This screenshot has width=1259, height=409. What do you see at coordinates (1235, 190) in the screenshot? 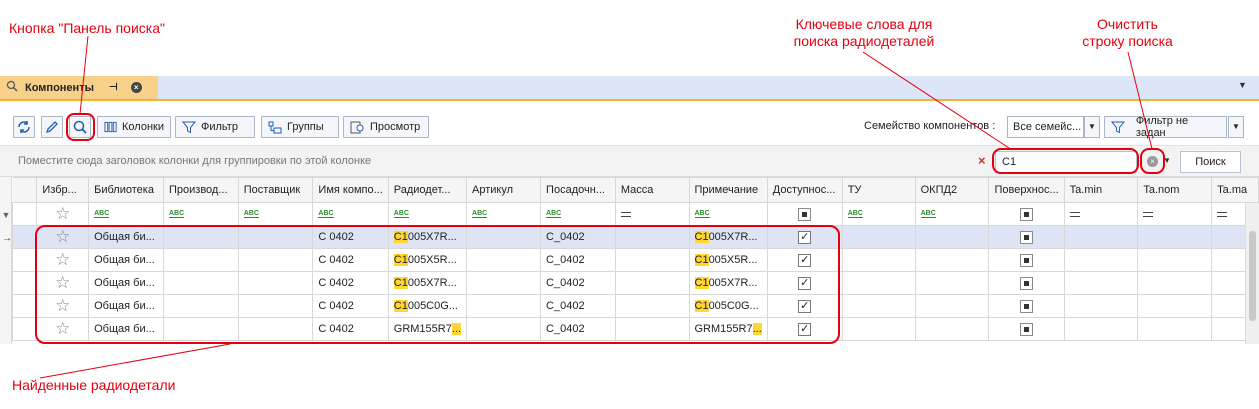
I see `column-header: Ta.ma` at bounding box center [1235, 190].